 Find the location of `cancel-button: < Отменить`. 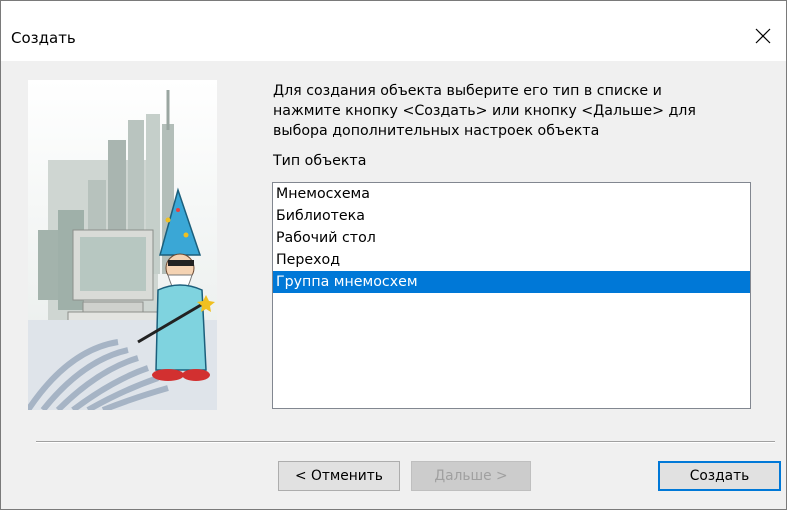

cancel-button: < Отменить is located at coordinates (339, 476).